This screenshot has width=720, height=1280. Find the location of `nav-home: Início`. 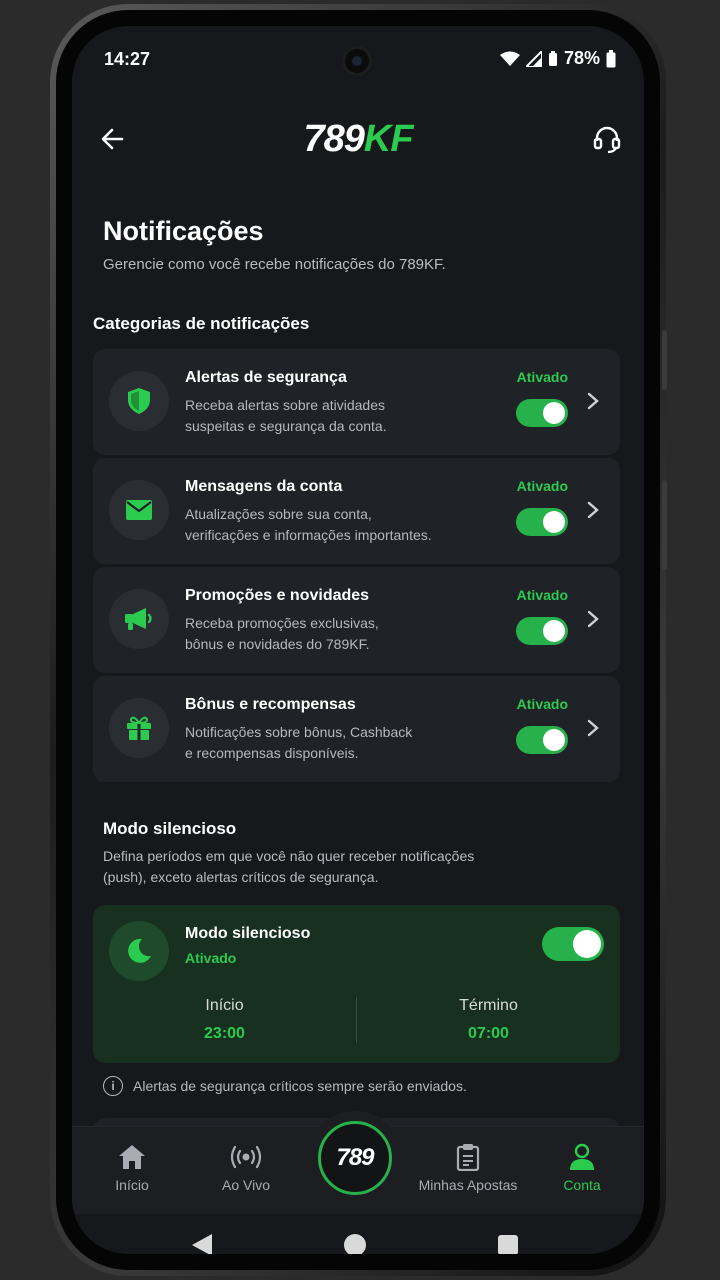

nav-home: Início is located at coordinates (132, 1167).